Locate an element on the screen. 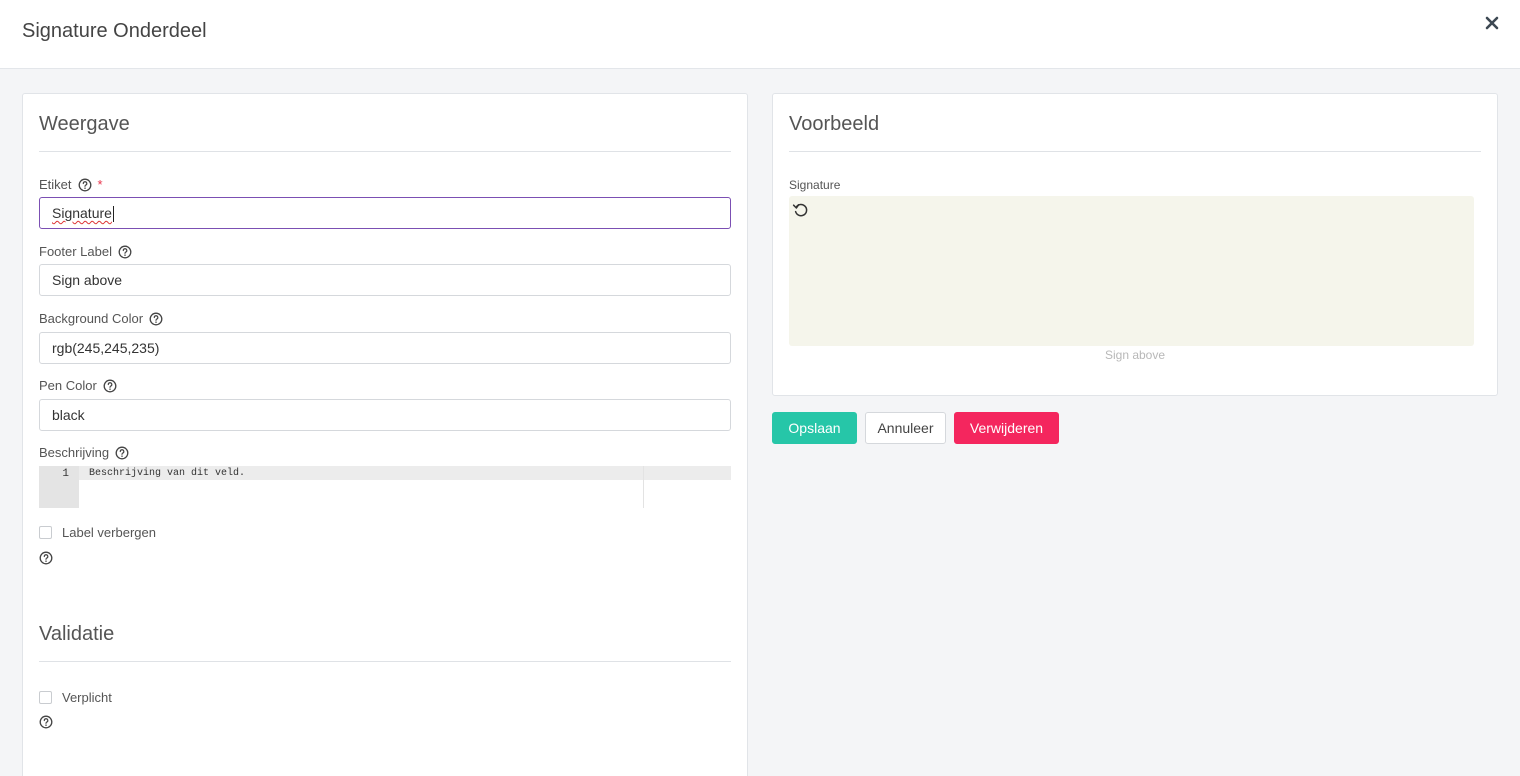 This screenshot has width=1520, height=776. code-line-number: 1 is located at coordinates (65, 474).